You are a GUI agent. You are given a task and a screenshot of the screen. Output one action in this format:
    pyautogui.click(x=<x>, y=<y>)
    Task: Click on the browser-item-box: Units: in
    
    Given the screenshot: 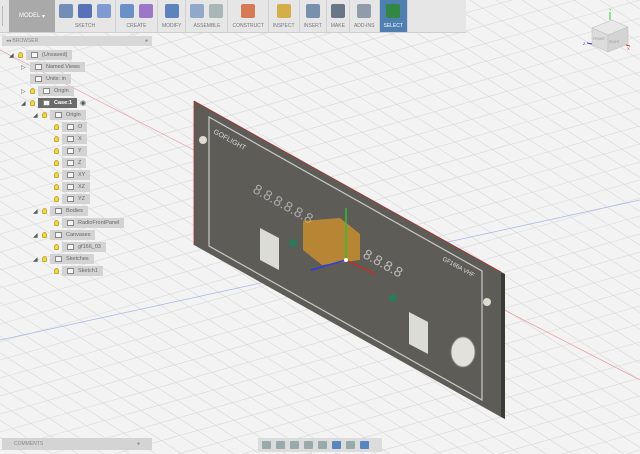 What is the action you would take?
    pyautogui.click(x=50, y=79)
    